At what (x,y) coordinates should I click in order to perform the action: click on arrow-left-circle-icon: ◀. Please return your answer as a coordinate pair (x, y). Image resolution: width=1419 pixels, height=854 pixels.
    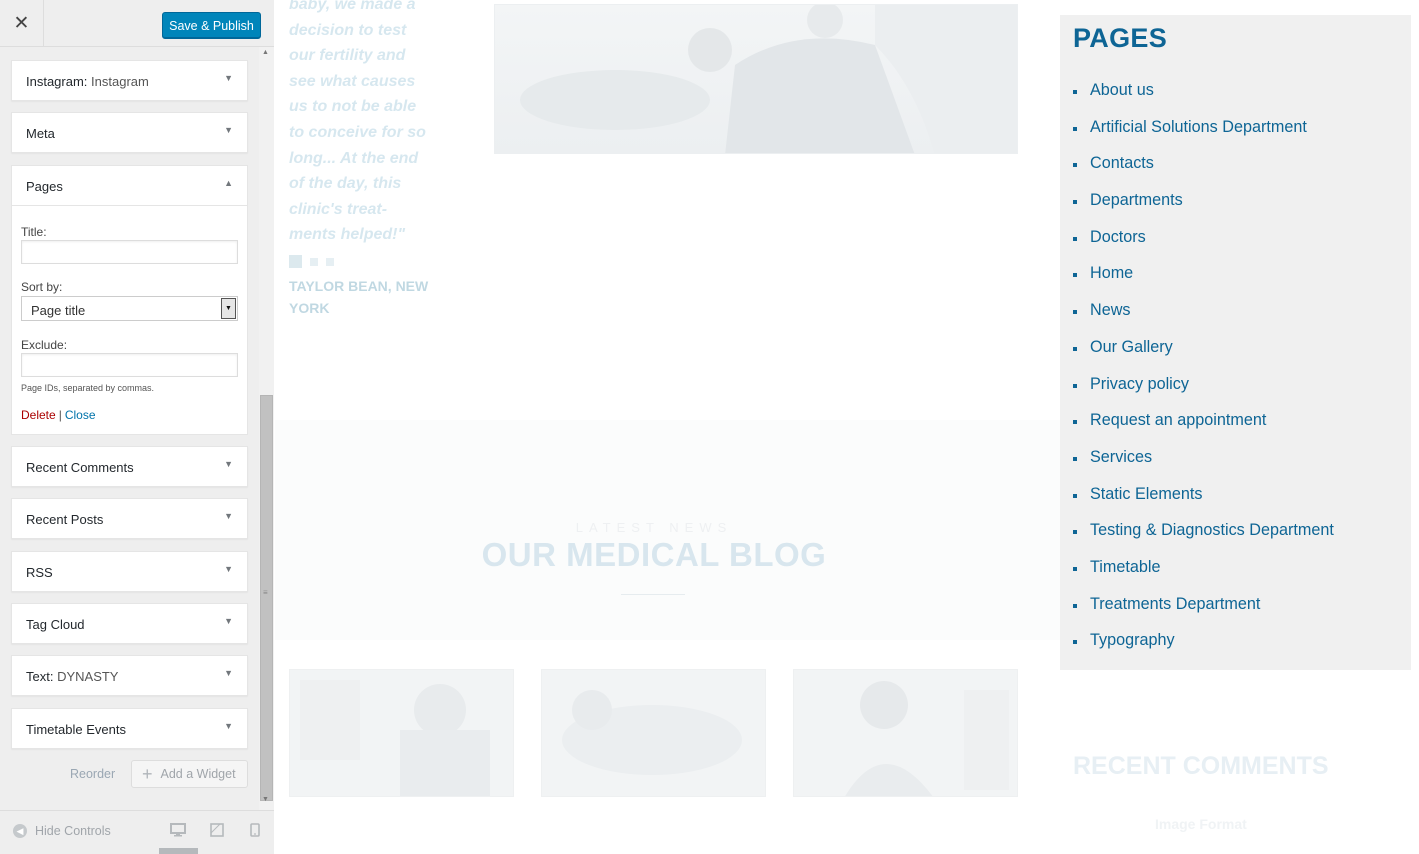
    Looking at the image, I should click on (20, 831).